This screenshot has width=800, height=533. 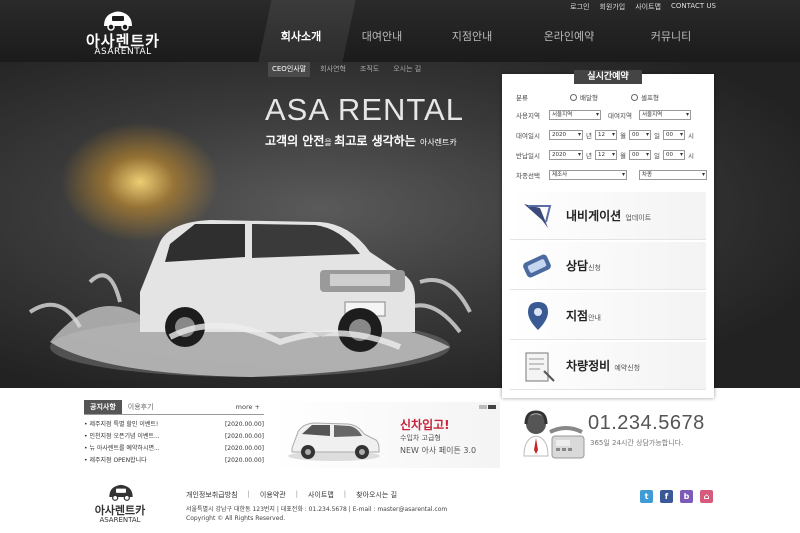 What do you see at coordinates (673, 135) in the screenshot?
I see `rent-hour-select: 00` at bounding box center [673, 135].